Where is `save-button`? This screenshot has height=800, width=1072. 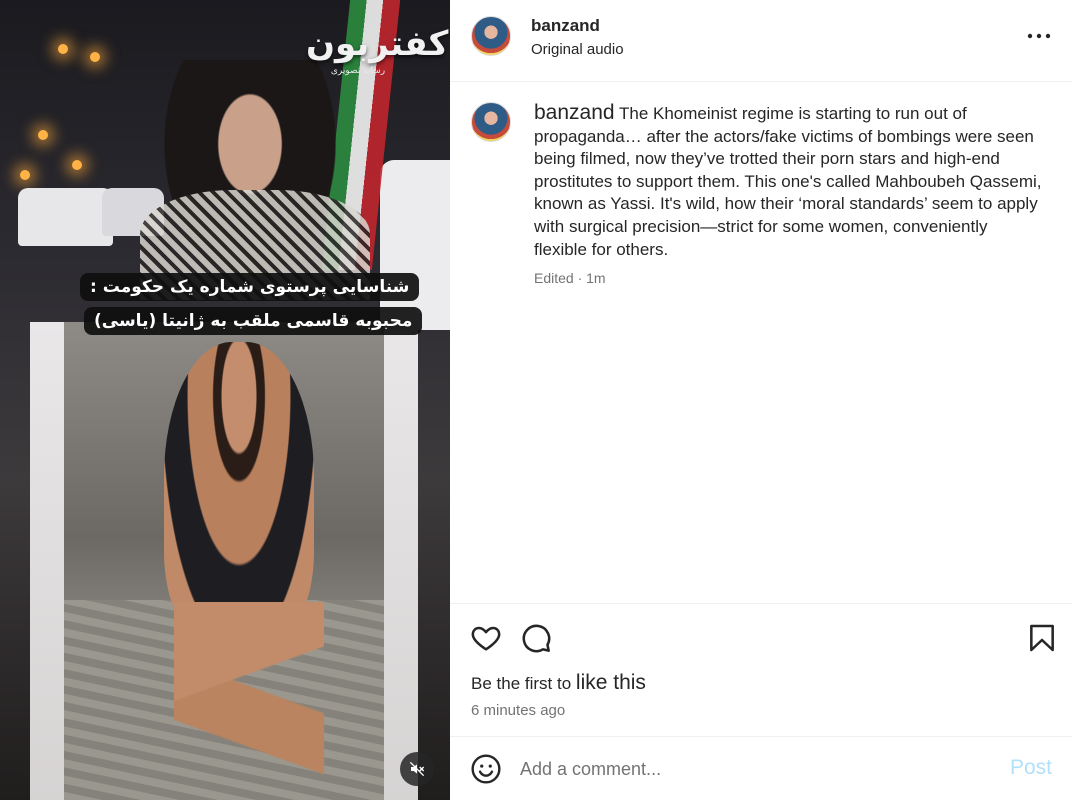 save-button is located at coordinates (1042, 638).